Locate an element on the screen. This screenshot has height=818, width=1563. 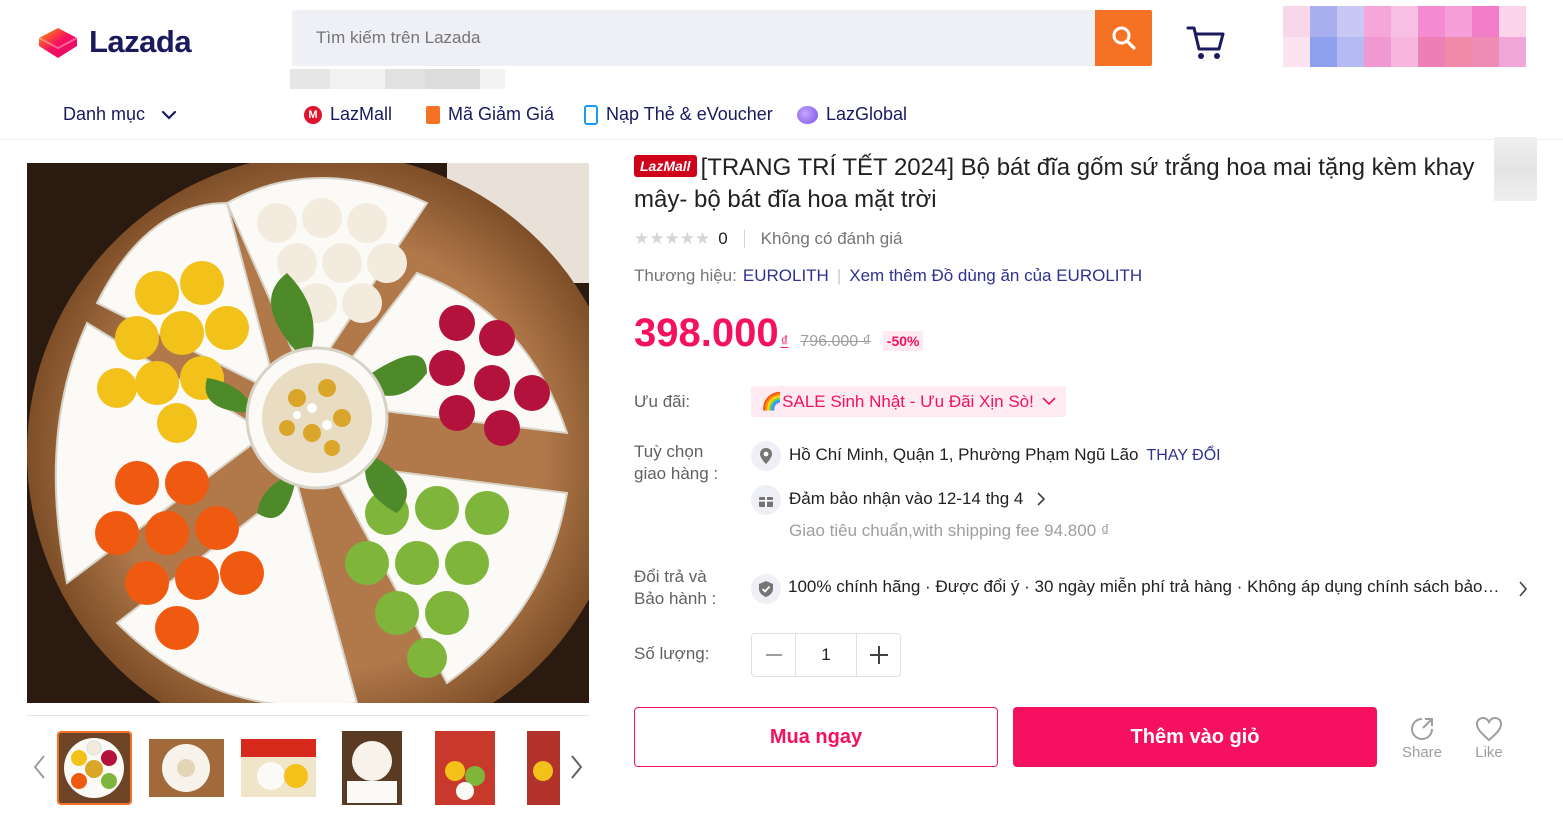
delivery-label: Tuỳ chọn giao hàng : is located at coordinates (676, 463).